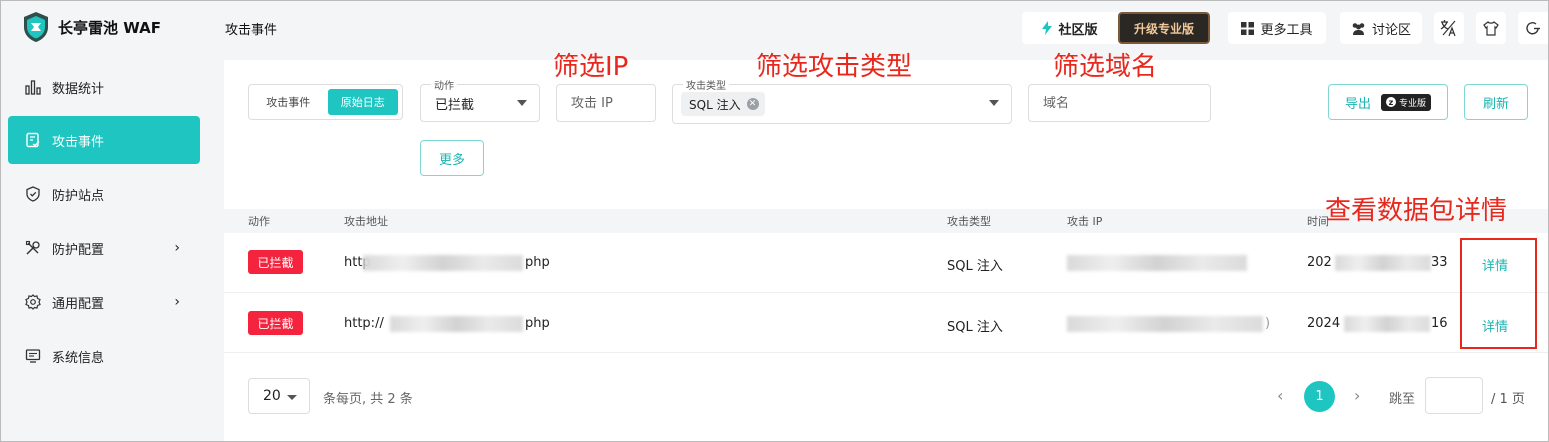 This screenshot has height=442, width=1549. What do you see at coordinates (33, 194) in the screenshot?
I see `shield-icon` at bounding box center [33, 194].